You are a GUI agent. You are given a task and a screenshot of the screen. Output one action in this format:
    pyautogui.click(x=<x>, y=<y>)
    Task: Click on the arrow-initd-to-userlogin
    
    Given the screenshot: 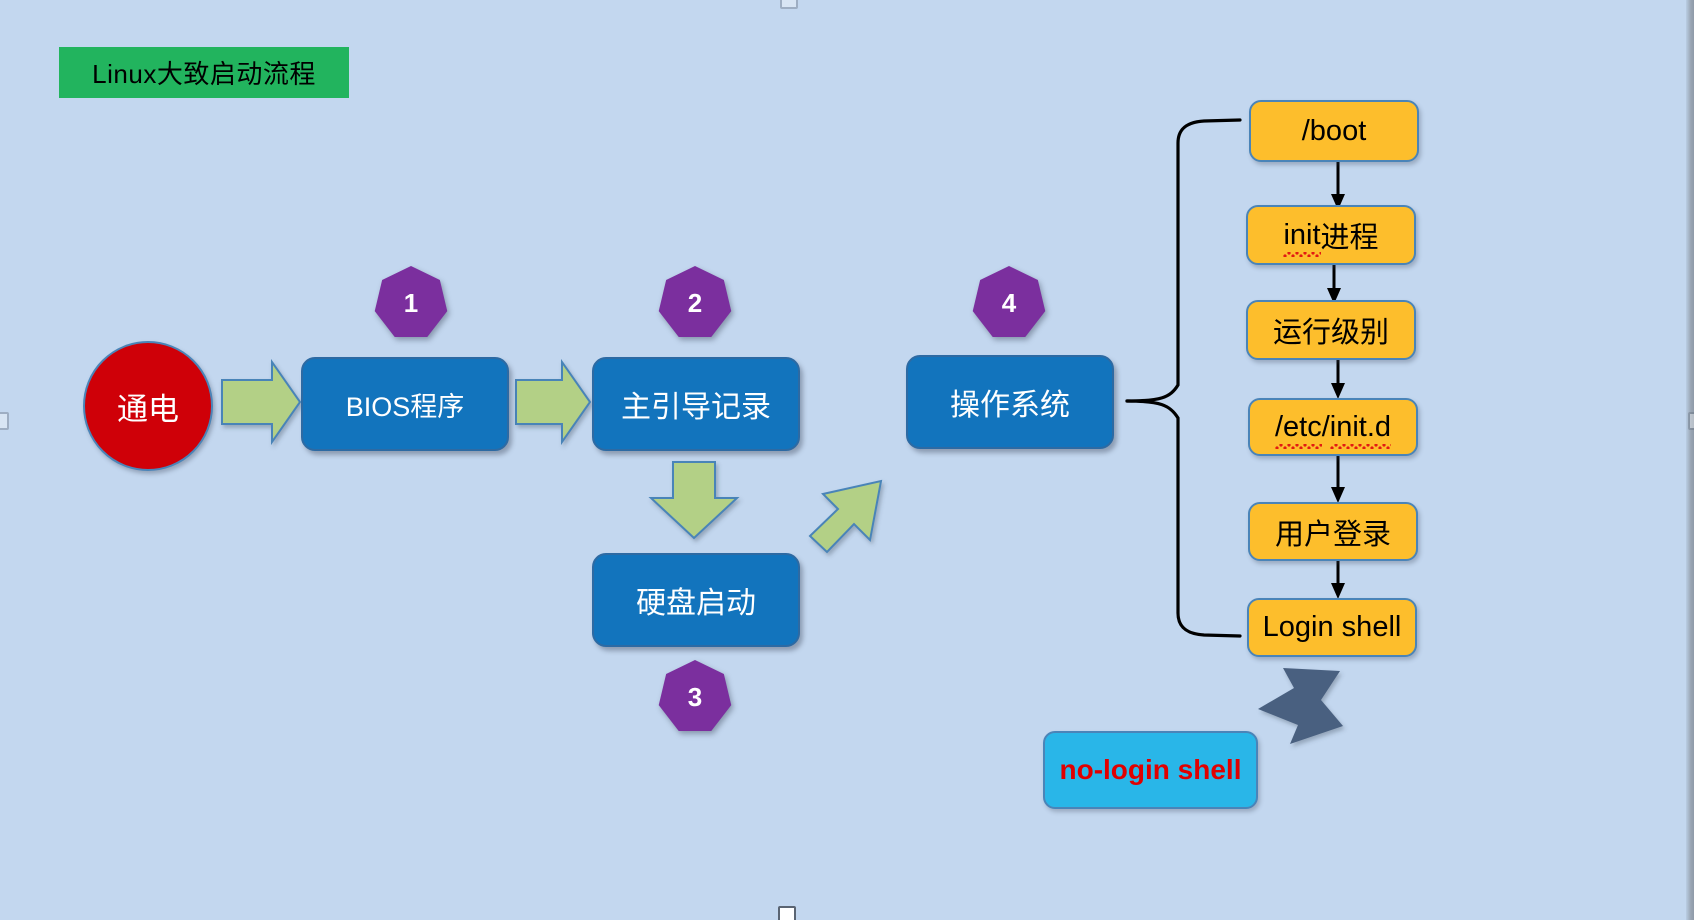 What is the action you would take?
    pyautogui.click(x=1338, y=478)
    